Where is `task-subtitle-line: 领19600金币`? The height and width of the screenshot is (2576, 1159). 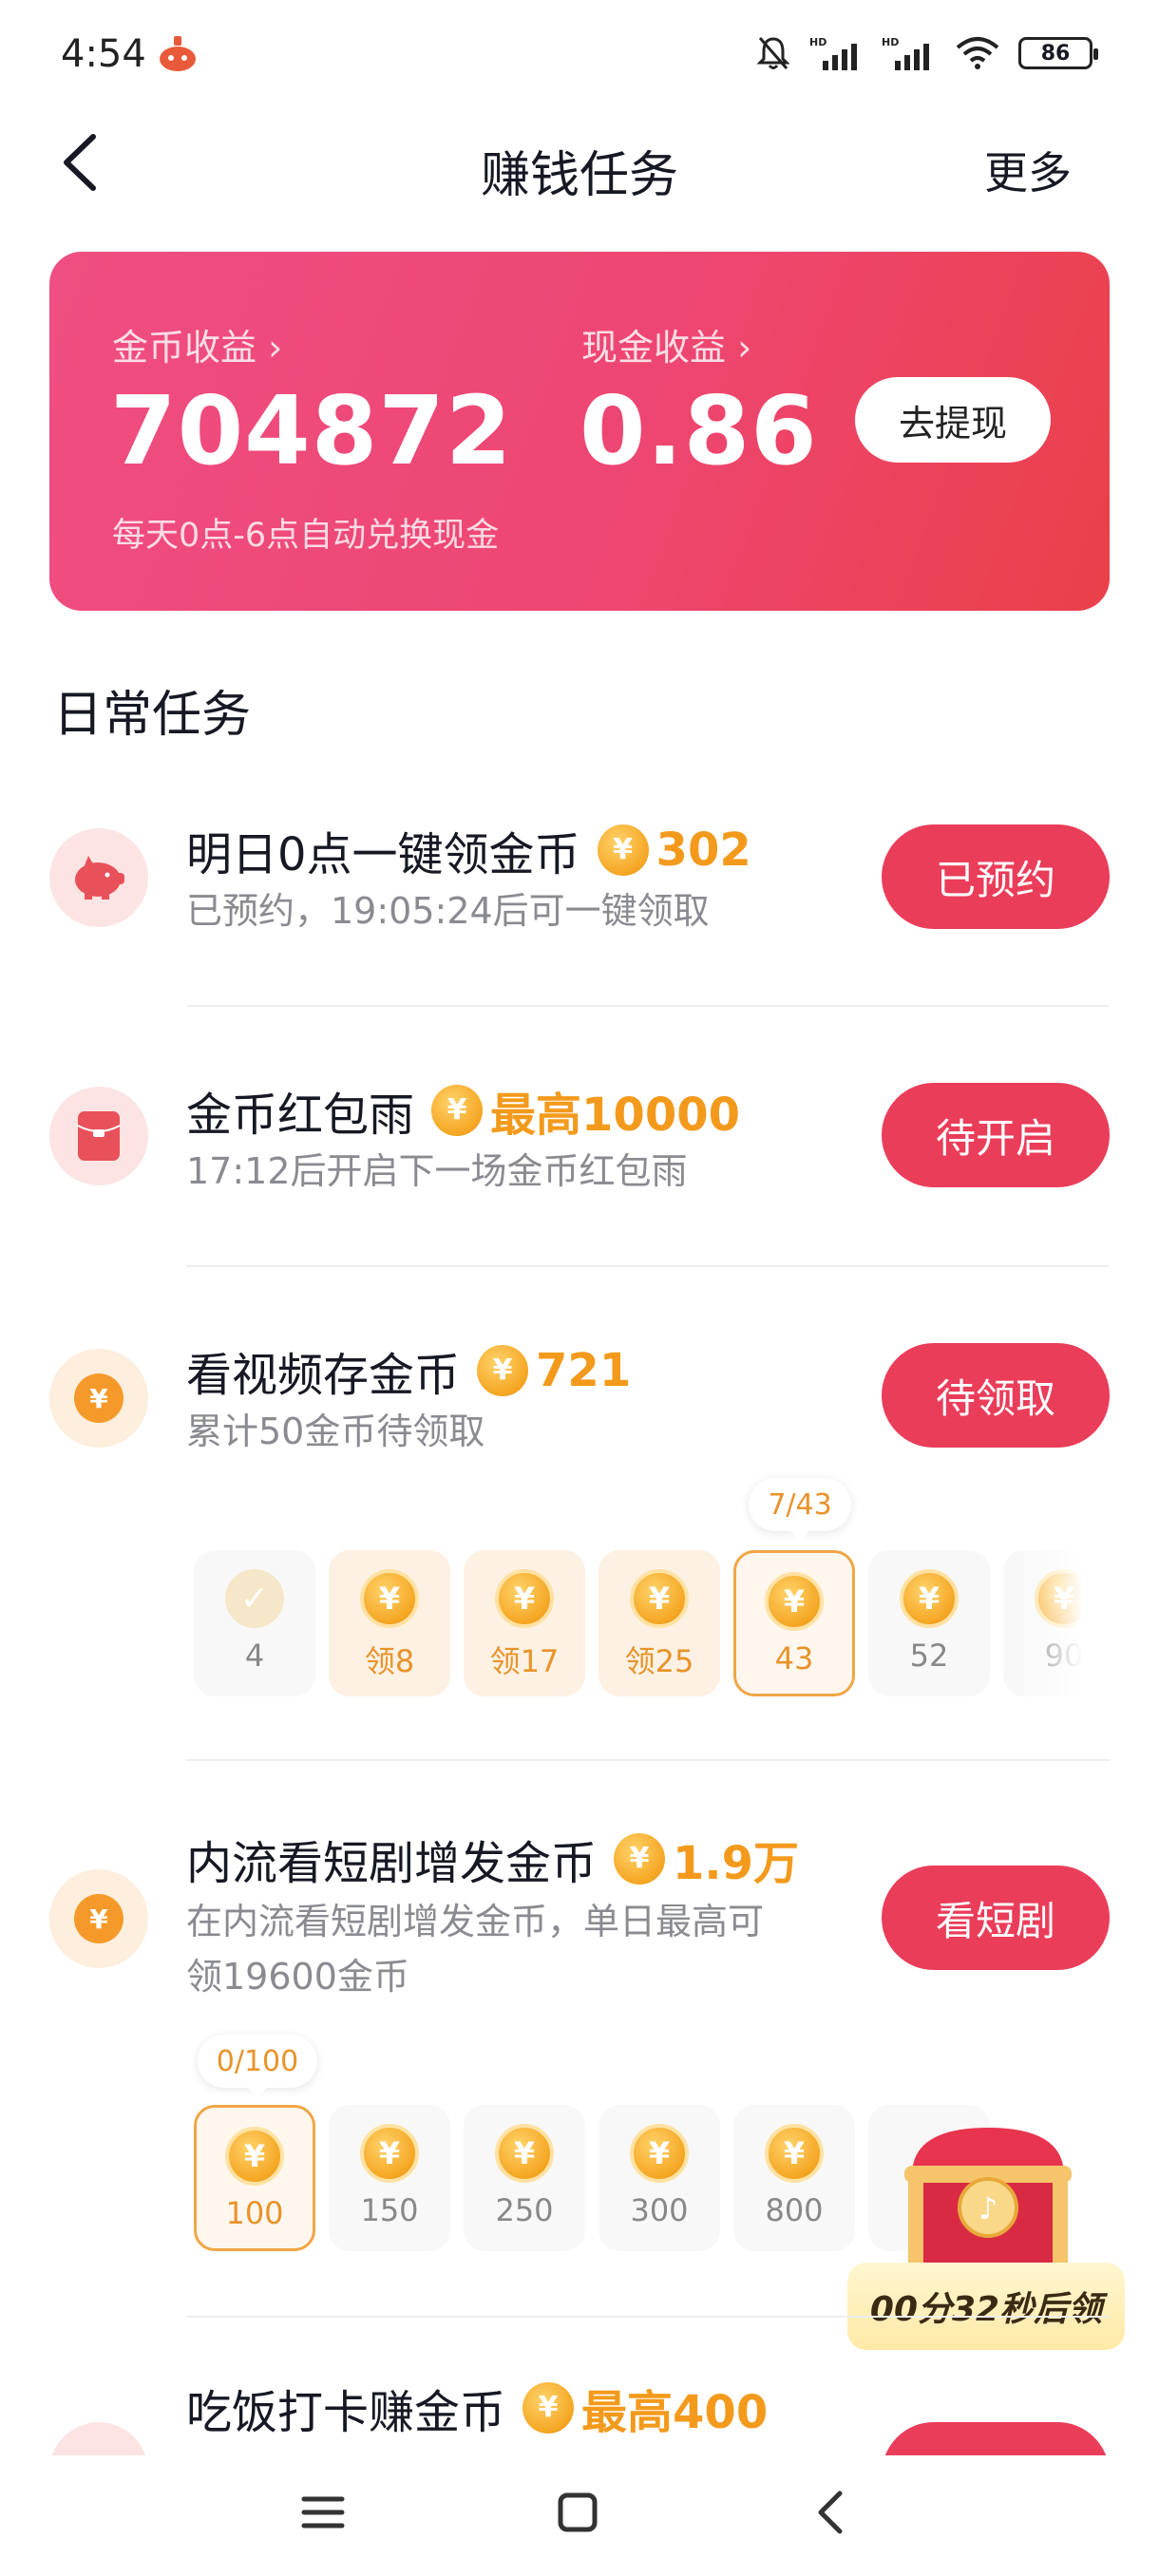
task-subtitle-line: 领19600金币 is located at coordinates (297, 1977).